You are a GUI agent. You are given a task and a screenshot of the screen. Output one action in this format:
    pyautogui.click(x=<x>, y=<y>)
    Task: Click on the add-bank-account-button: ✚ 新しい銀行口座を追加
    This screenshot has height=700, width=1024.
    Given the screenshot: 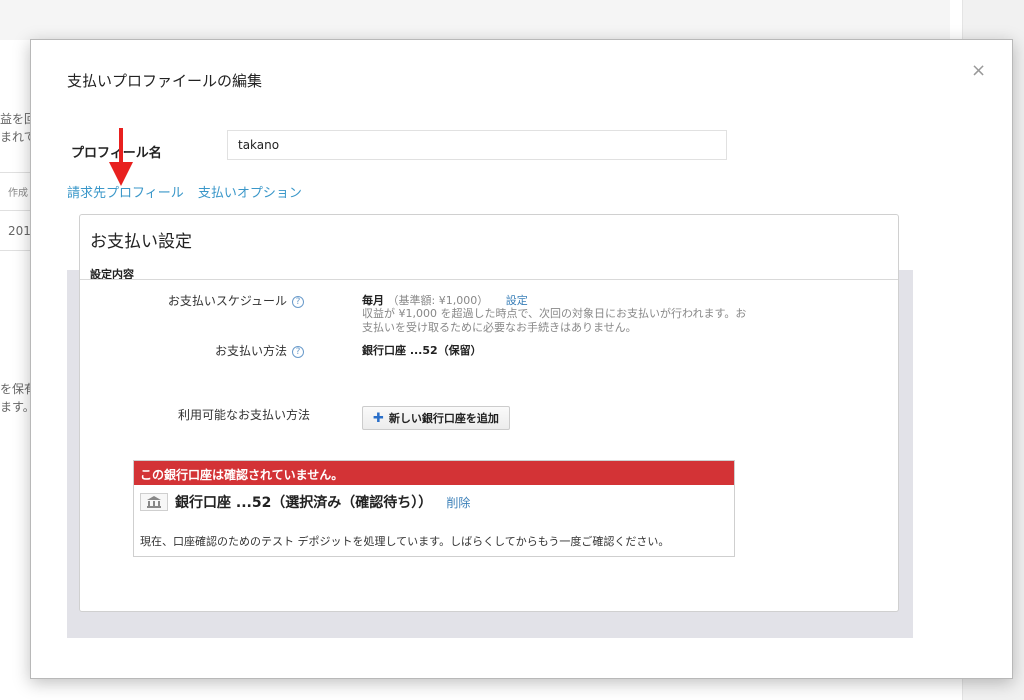 What is the action you would take?
    pyautogui.click(x=436, y=418)
    